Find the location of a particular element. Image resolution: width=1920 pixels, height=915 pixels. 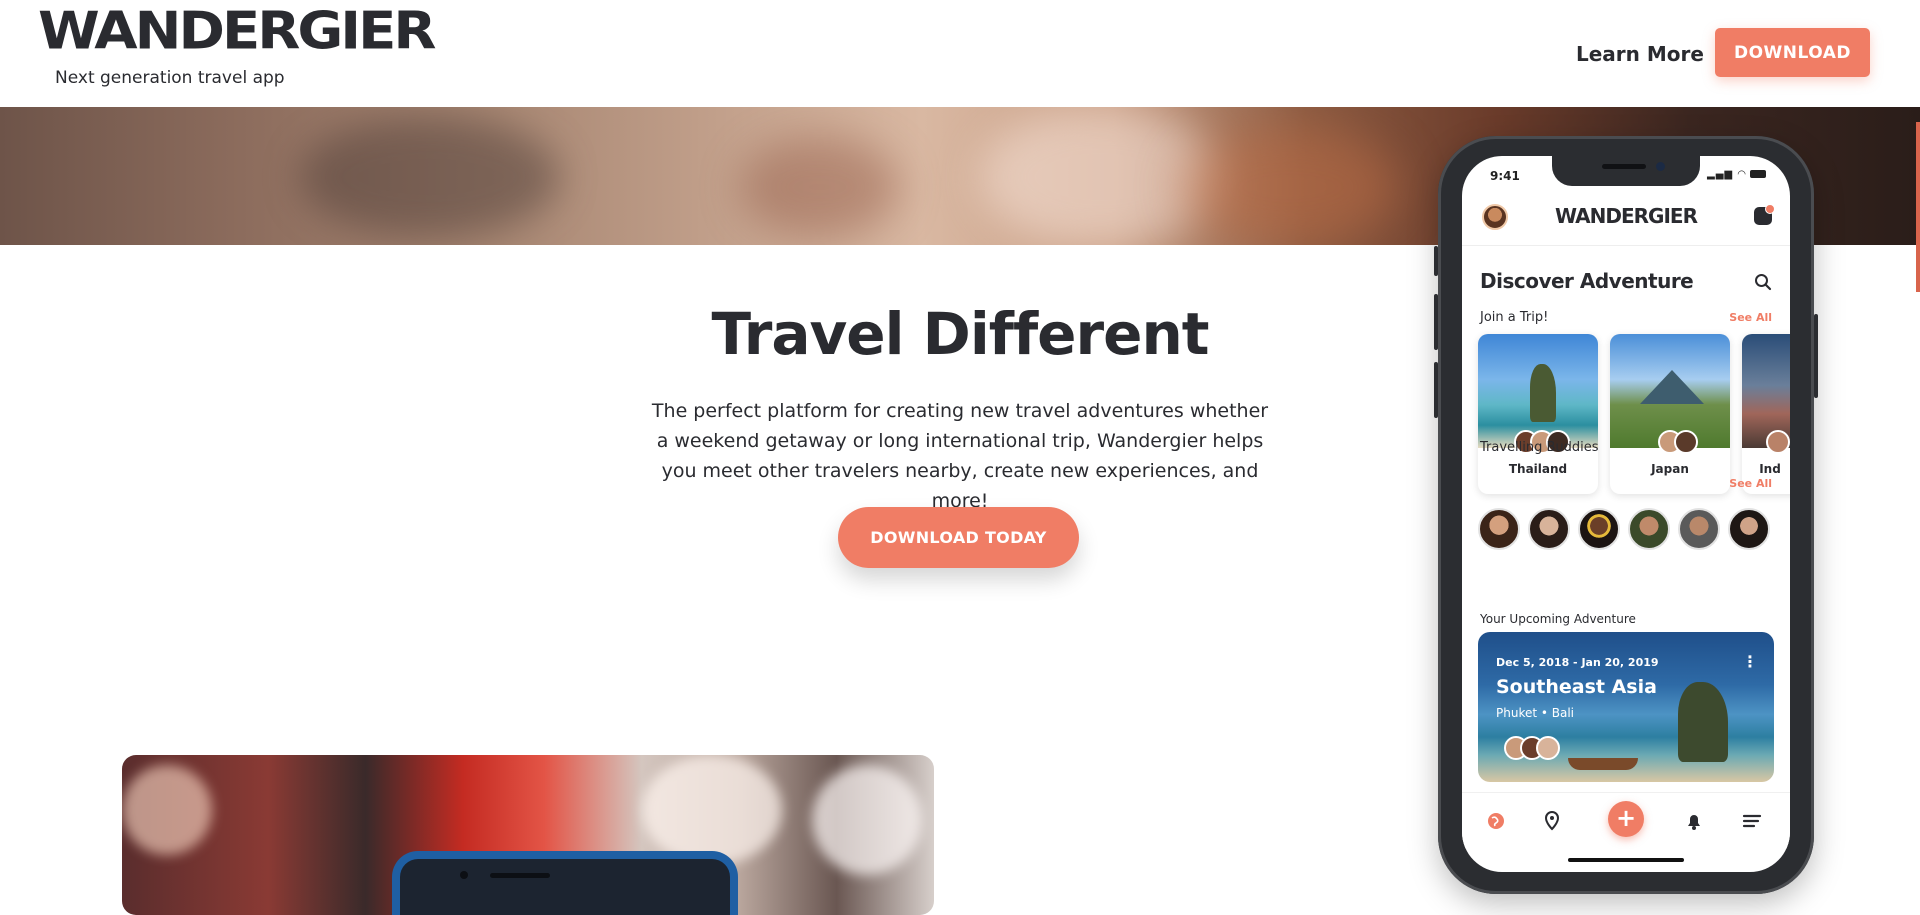

trip-name: Thailand is located at coordinates (1538, 469).